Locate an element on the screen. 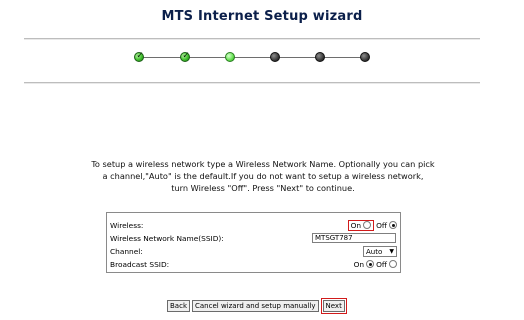 This screenshot has height=320, width=524. step-4-pending is located at coordinates (275, 57).